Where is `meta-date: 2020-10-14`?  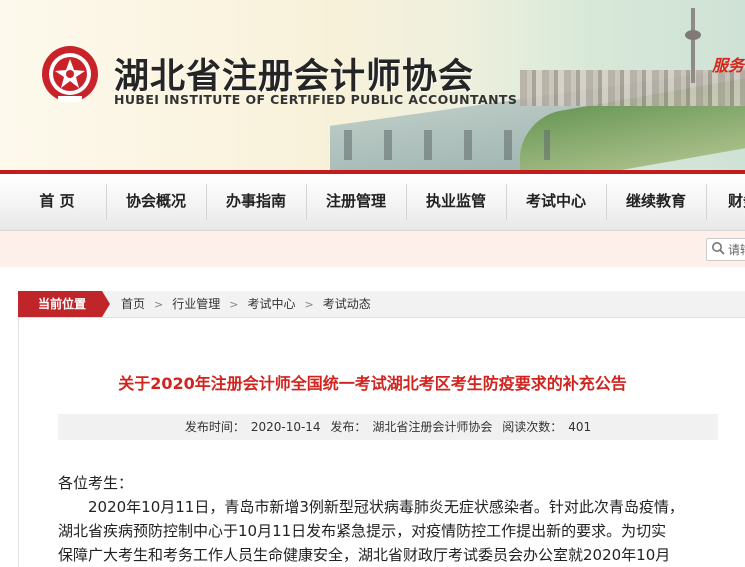
meta-date: 2020-10-14 is located at coordinates (285, 427).